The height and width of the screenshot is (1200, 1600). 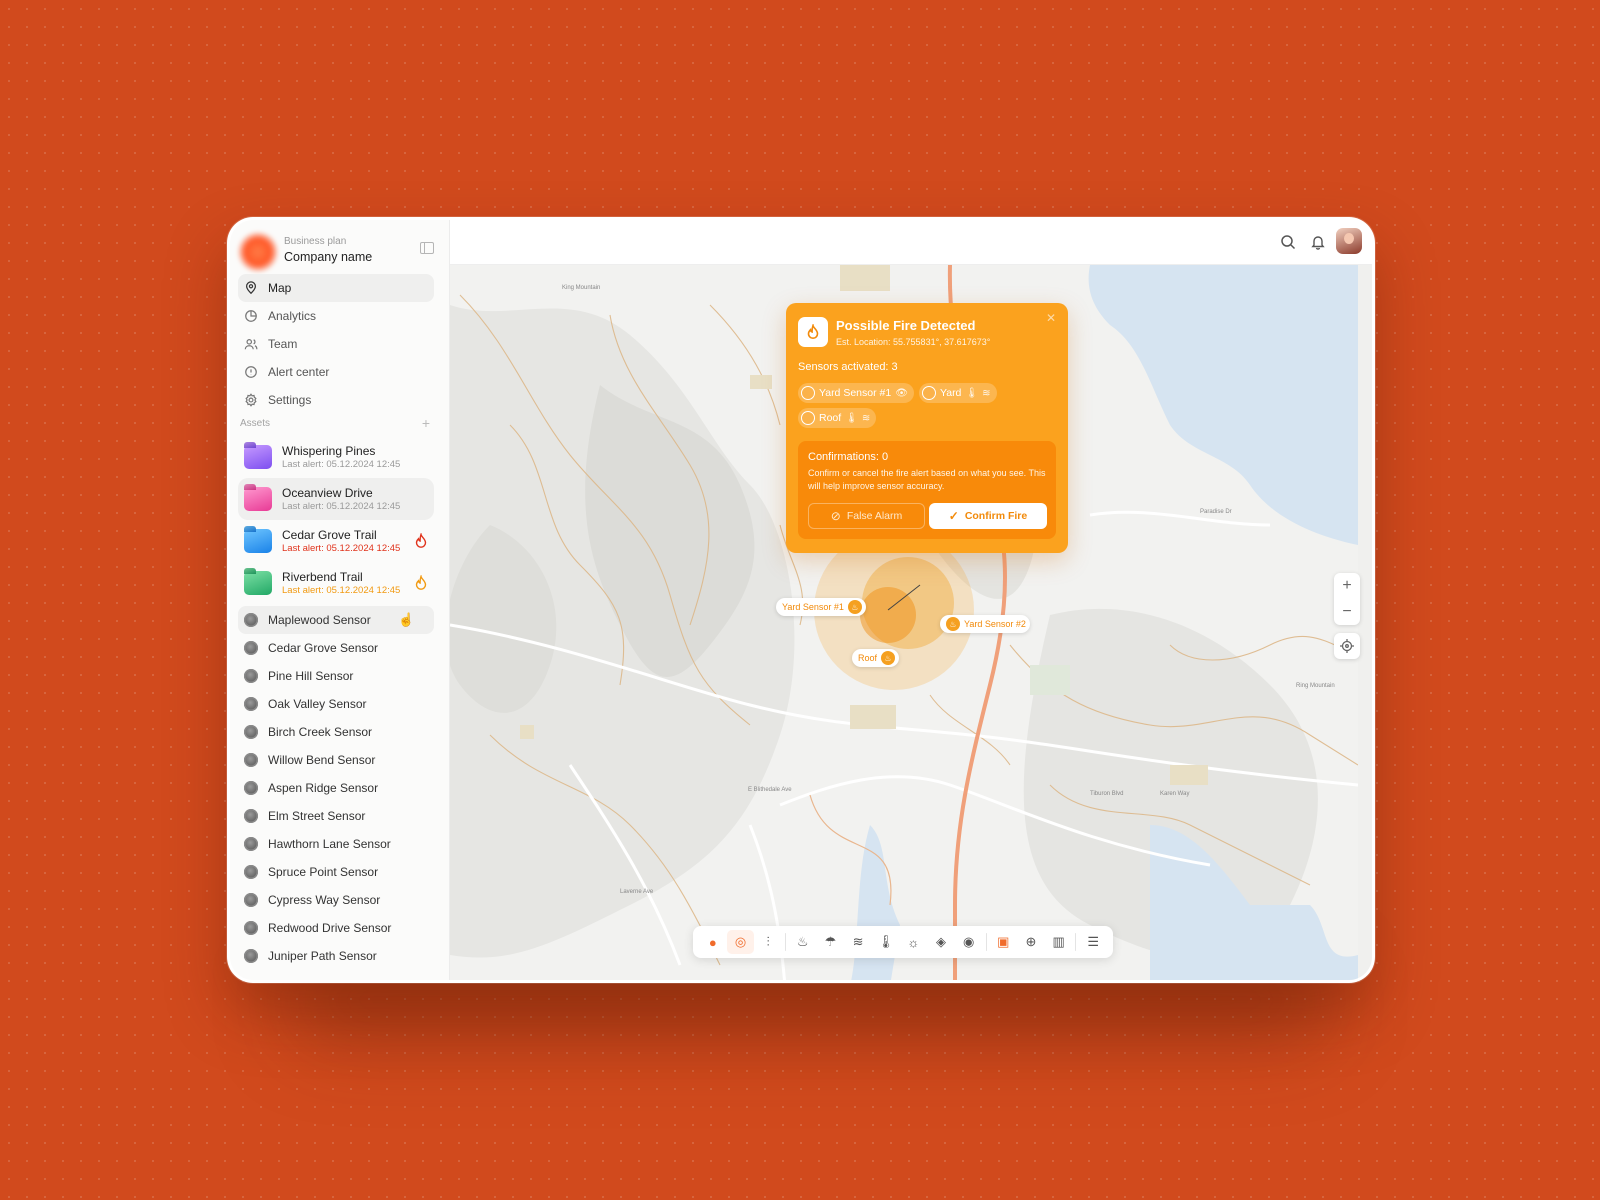 I want to click on globe-icon: ⊕, so click(x=1031, y=942).